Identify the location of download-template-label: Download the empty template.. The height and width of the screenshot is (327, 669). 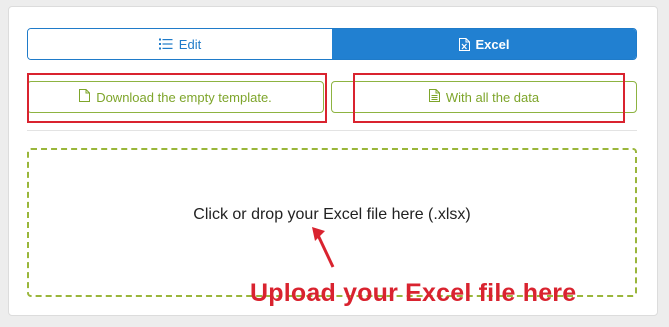
(184, 97).